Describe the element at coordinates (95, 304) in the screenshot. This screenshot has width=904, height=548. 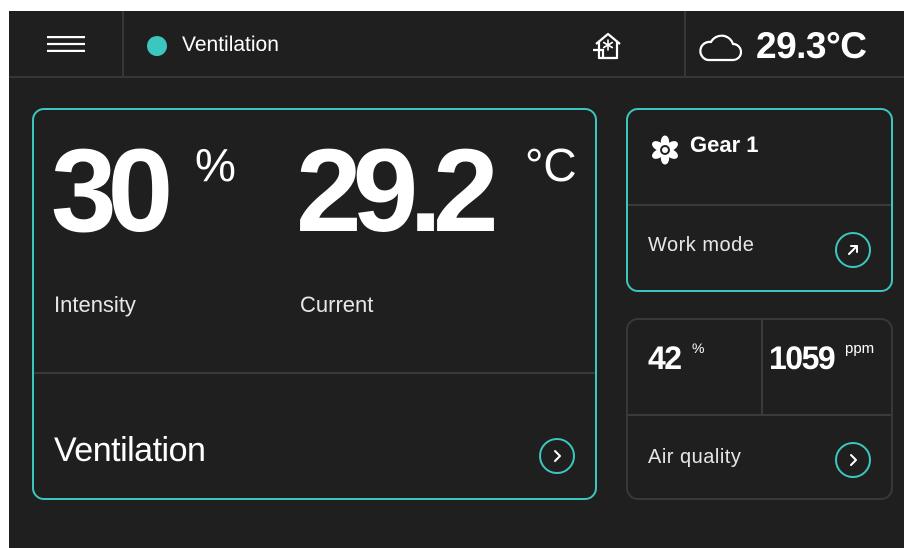
I see `intensity-label: Intensity` at that location.